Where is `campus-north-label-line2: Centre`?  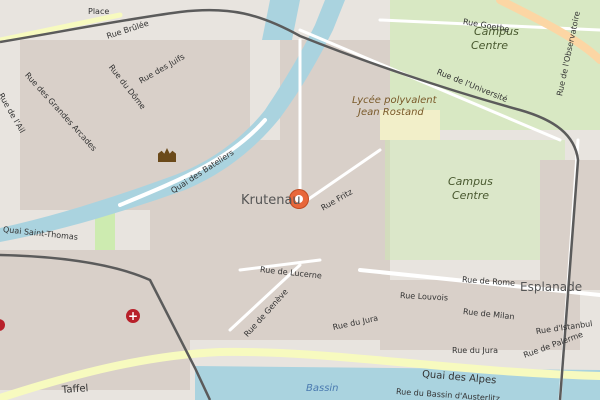
campus-north-label-line2: Centre is located at coordinates (490, 45).